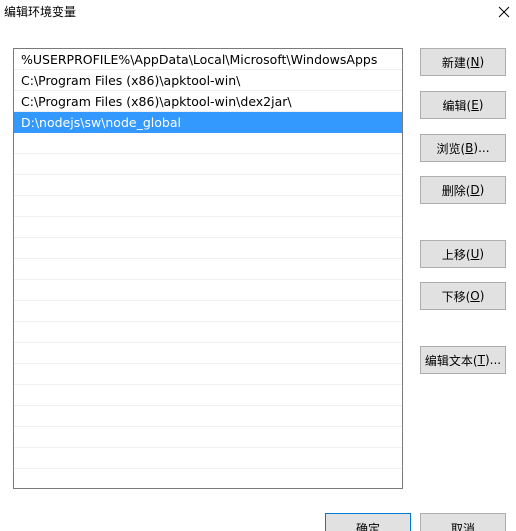 The height and width of the screenshot is (531, 516). Describe the element at coordinates (481, 360) in the screenshot. I see `edit-text-button-mnemonic: T` at that location.